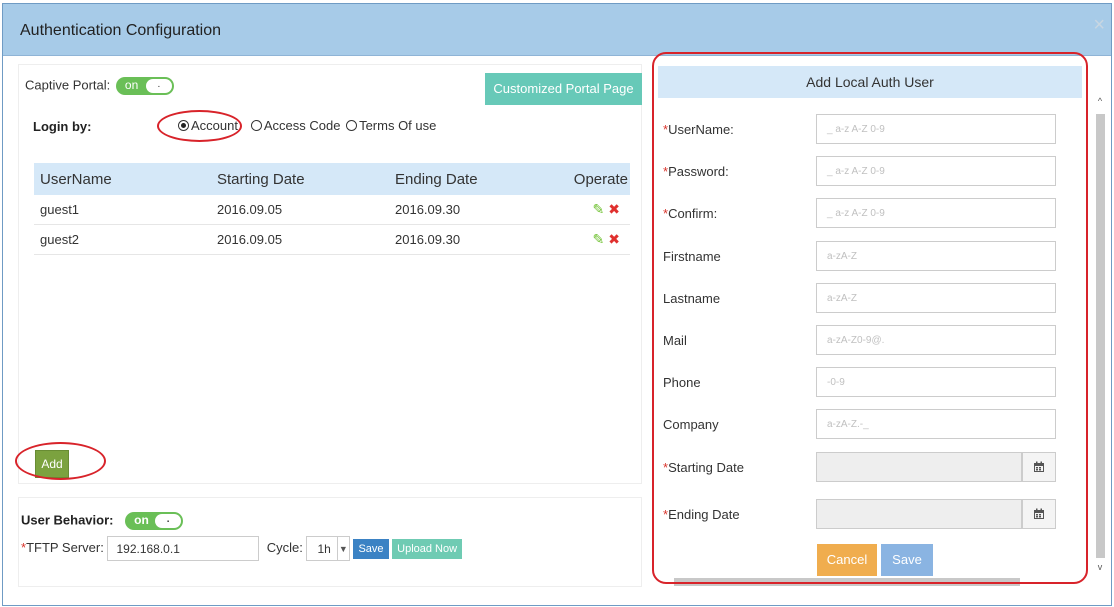 The image size is (1114, 607). I want to click on cell-username: guest2, so click(60, 239).